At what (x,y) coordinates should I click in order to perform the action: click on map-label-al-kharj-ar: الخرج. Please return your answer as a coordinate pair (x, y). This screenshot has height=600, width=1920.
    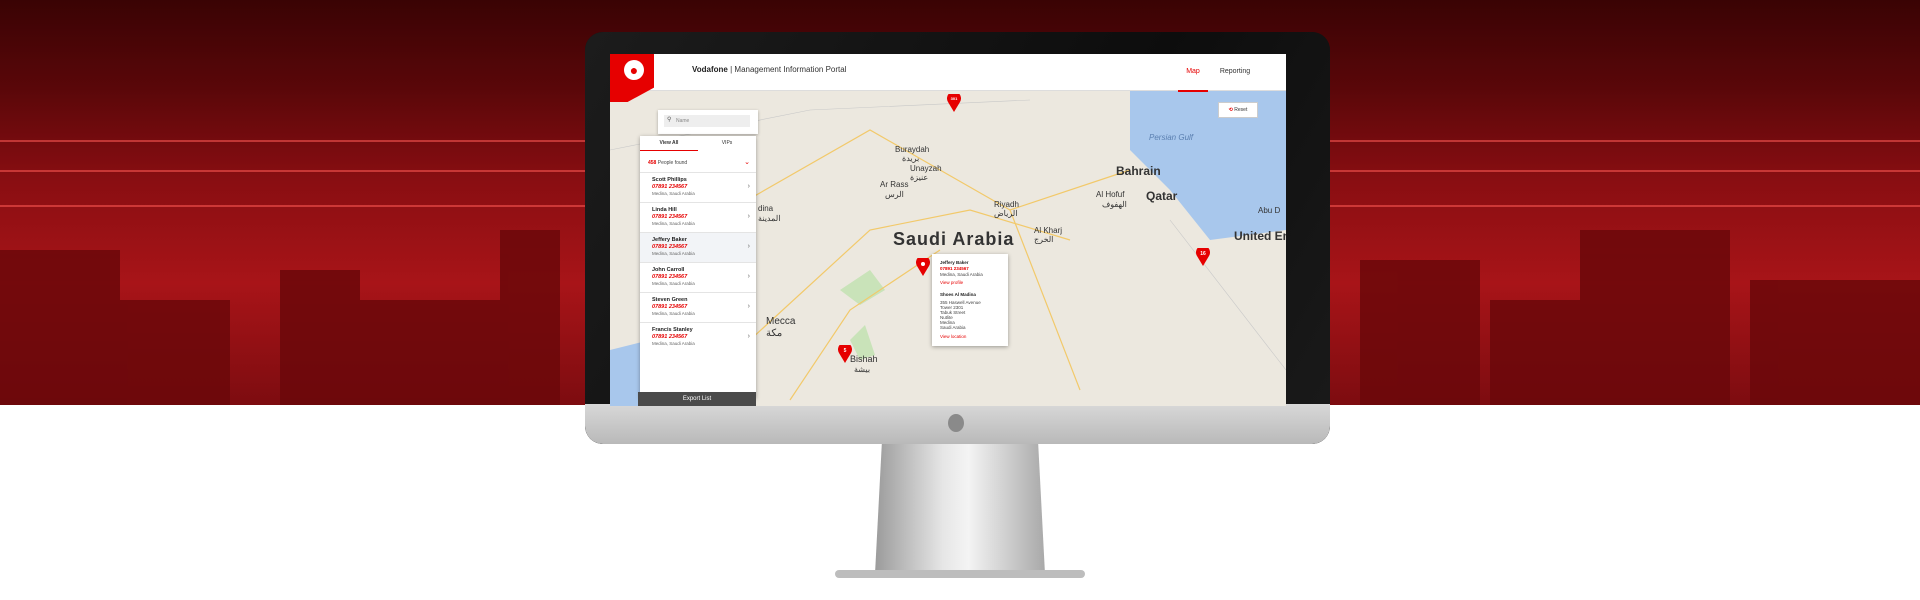
    Looking at the image, I should click on (1044, 239).